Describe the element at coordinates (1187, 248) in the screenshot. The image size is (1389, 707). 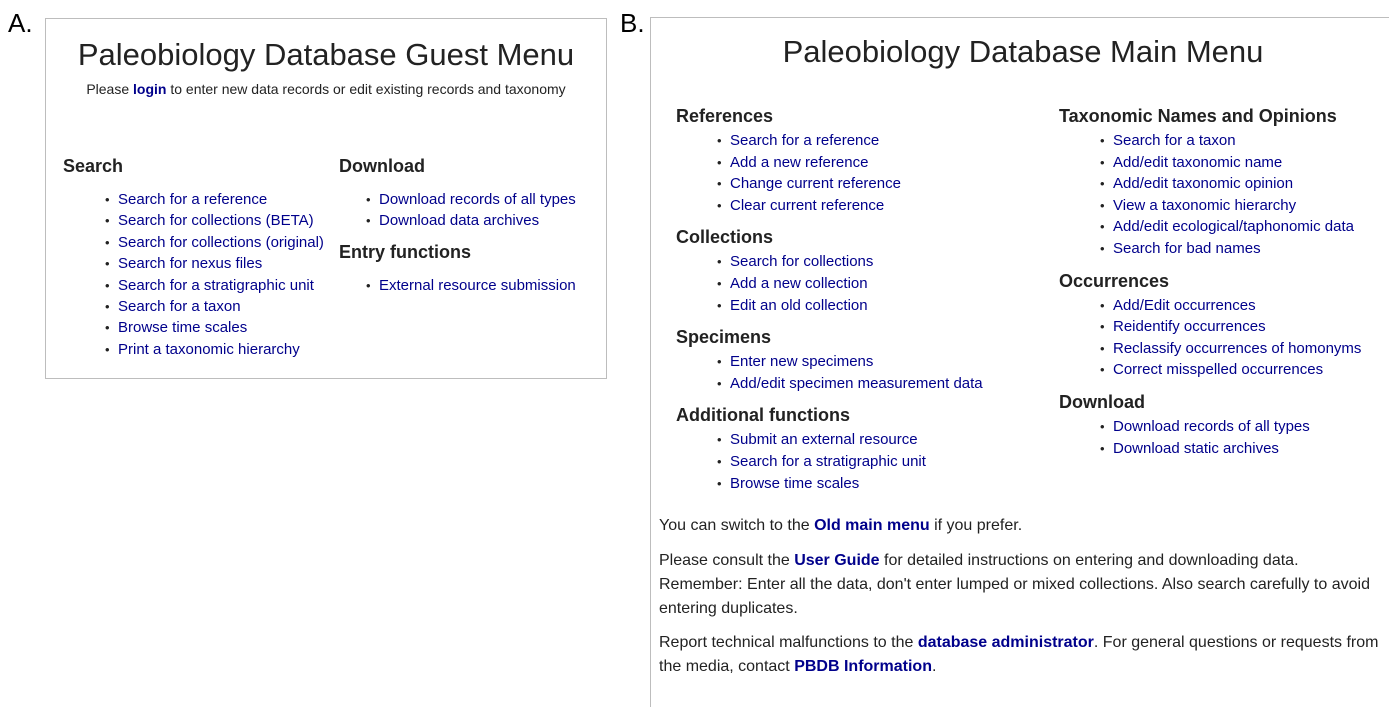
I see `search-bad-names-link: Search for bad names` at that location.